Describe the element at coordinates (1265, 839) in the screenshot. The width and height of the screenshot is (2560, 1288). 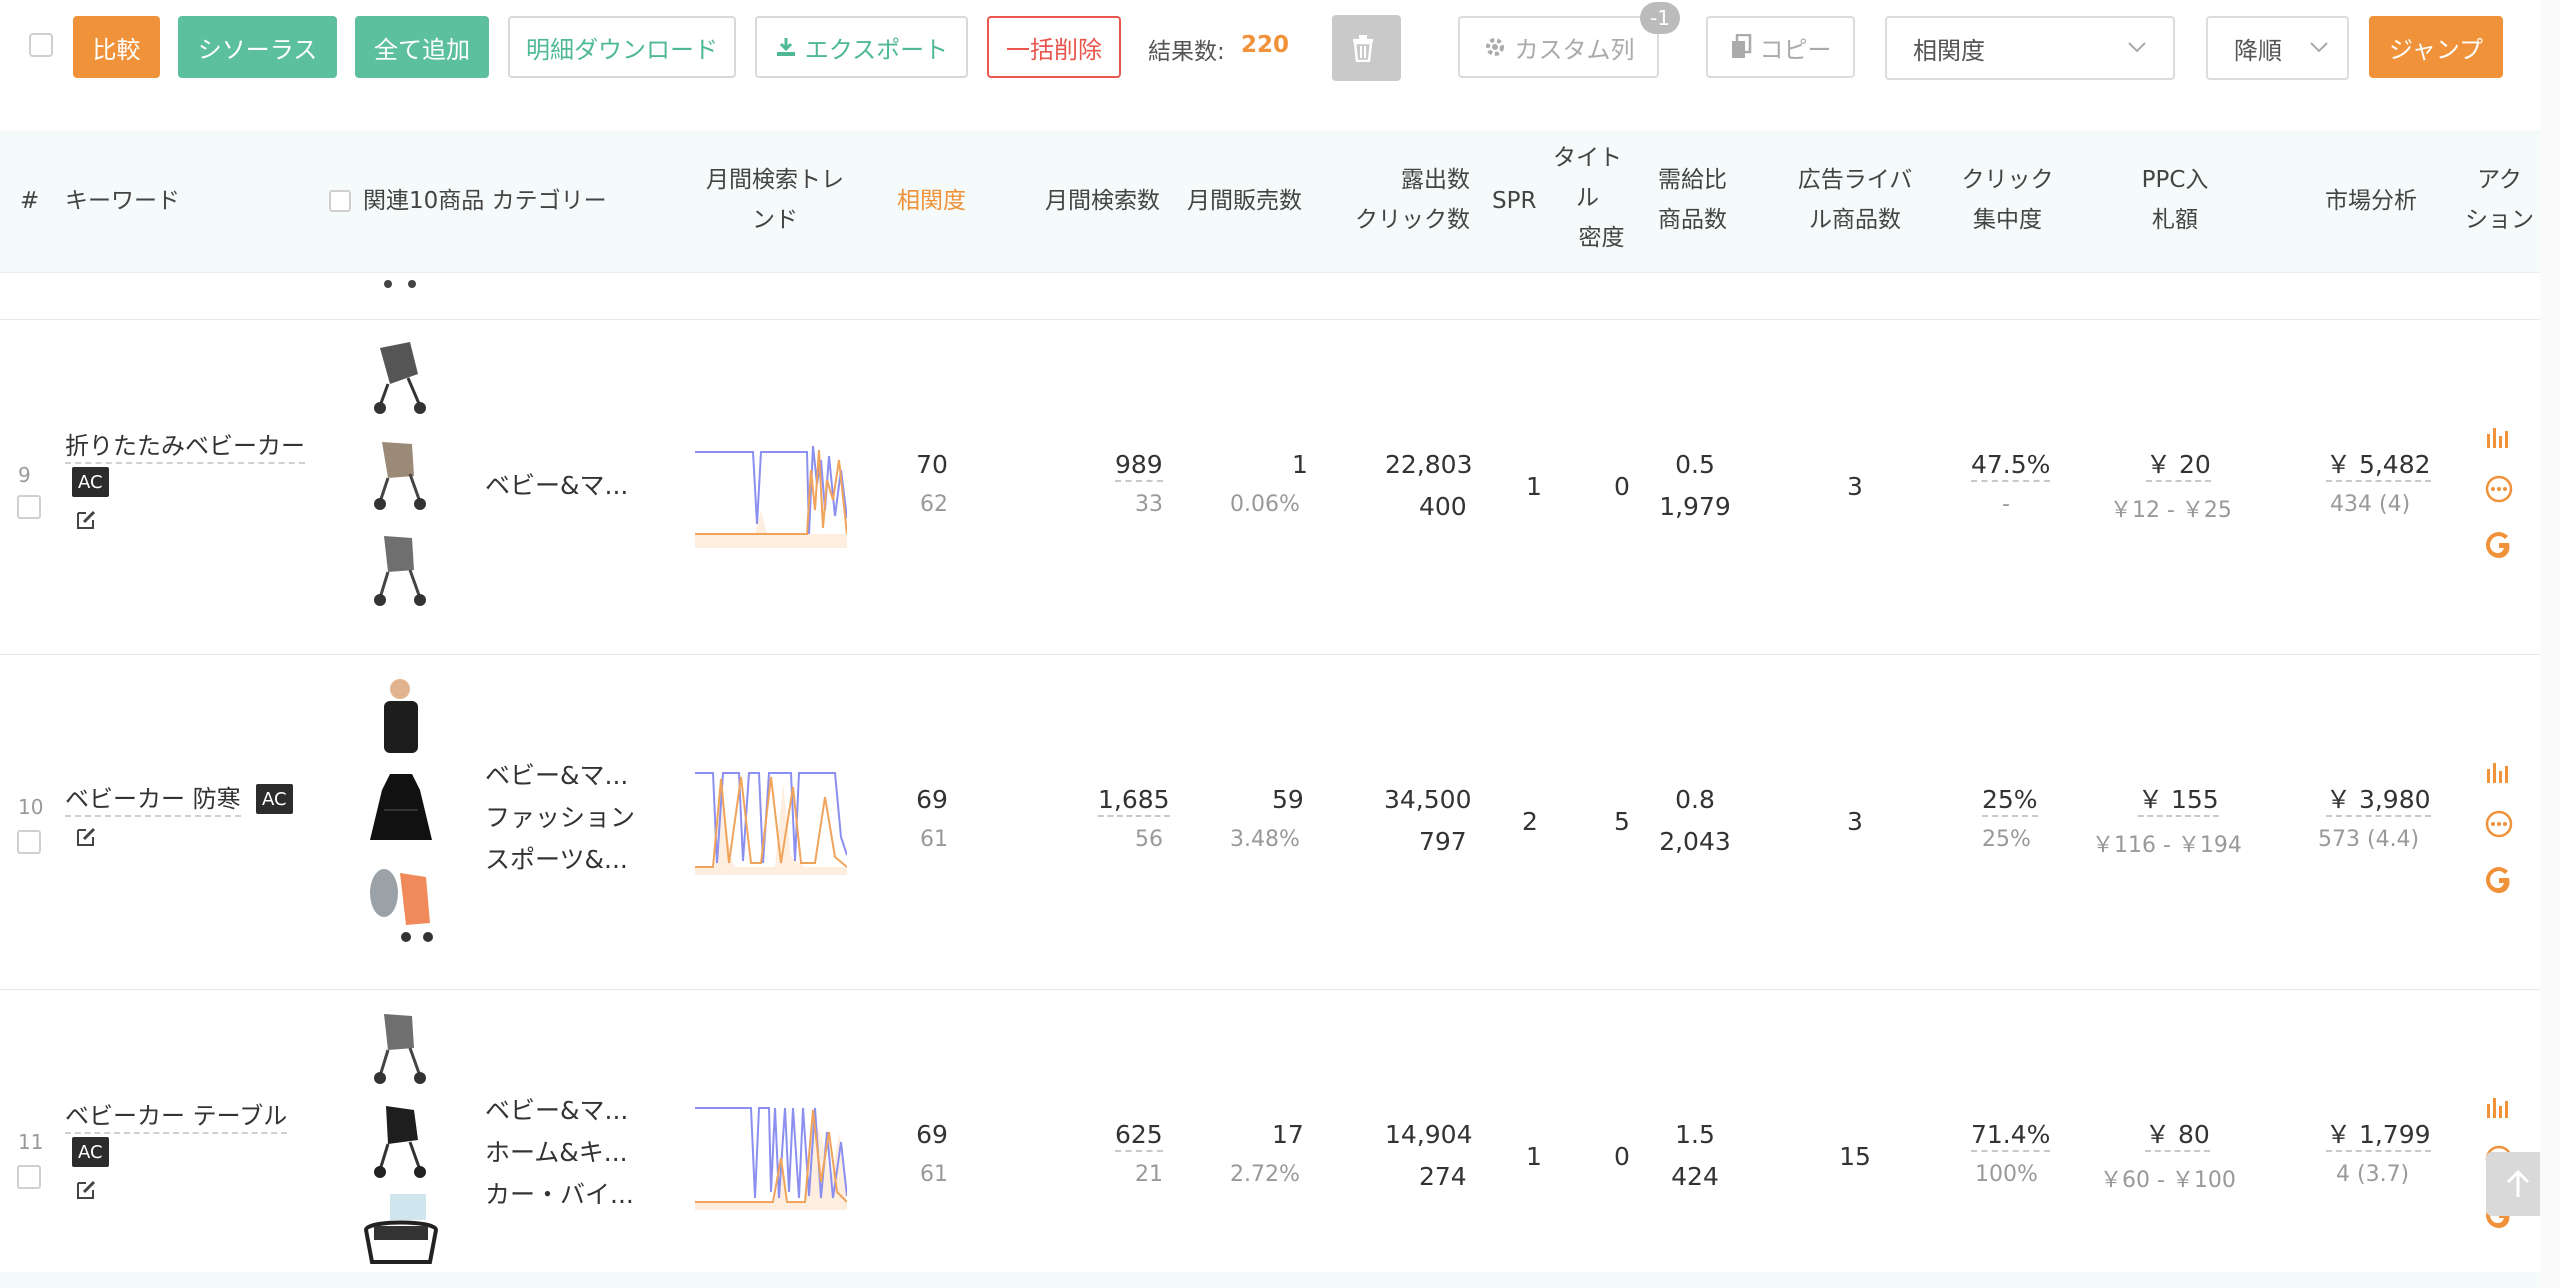
I see `monthly-sales-rate: 3.48%` at that location.